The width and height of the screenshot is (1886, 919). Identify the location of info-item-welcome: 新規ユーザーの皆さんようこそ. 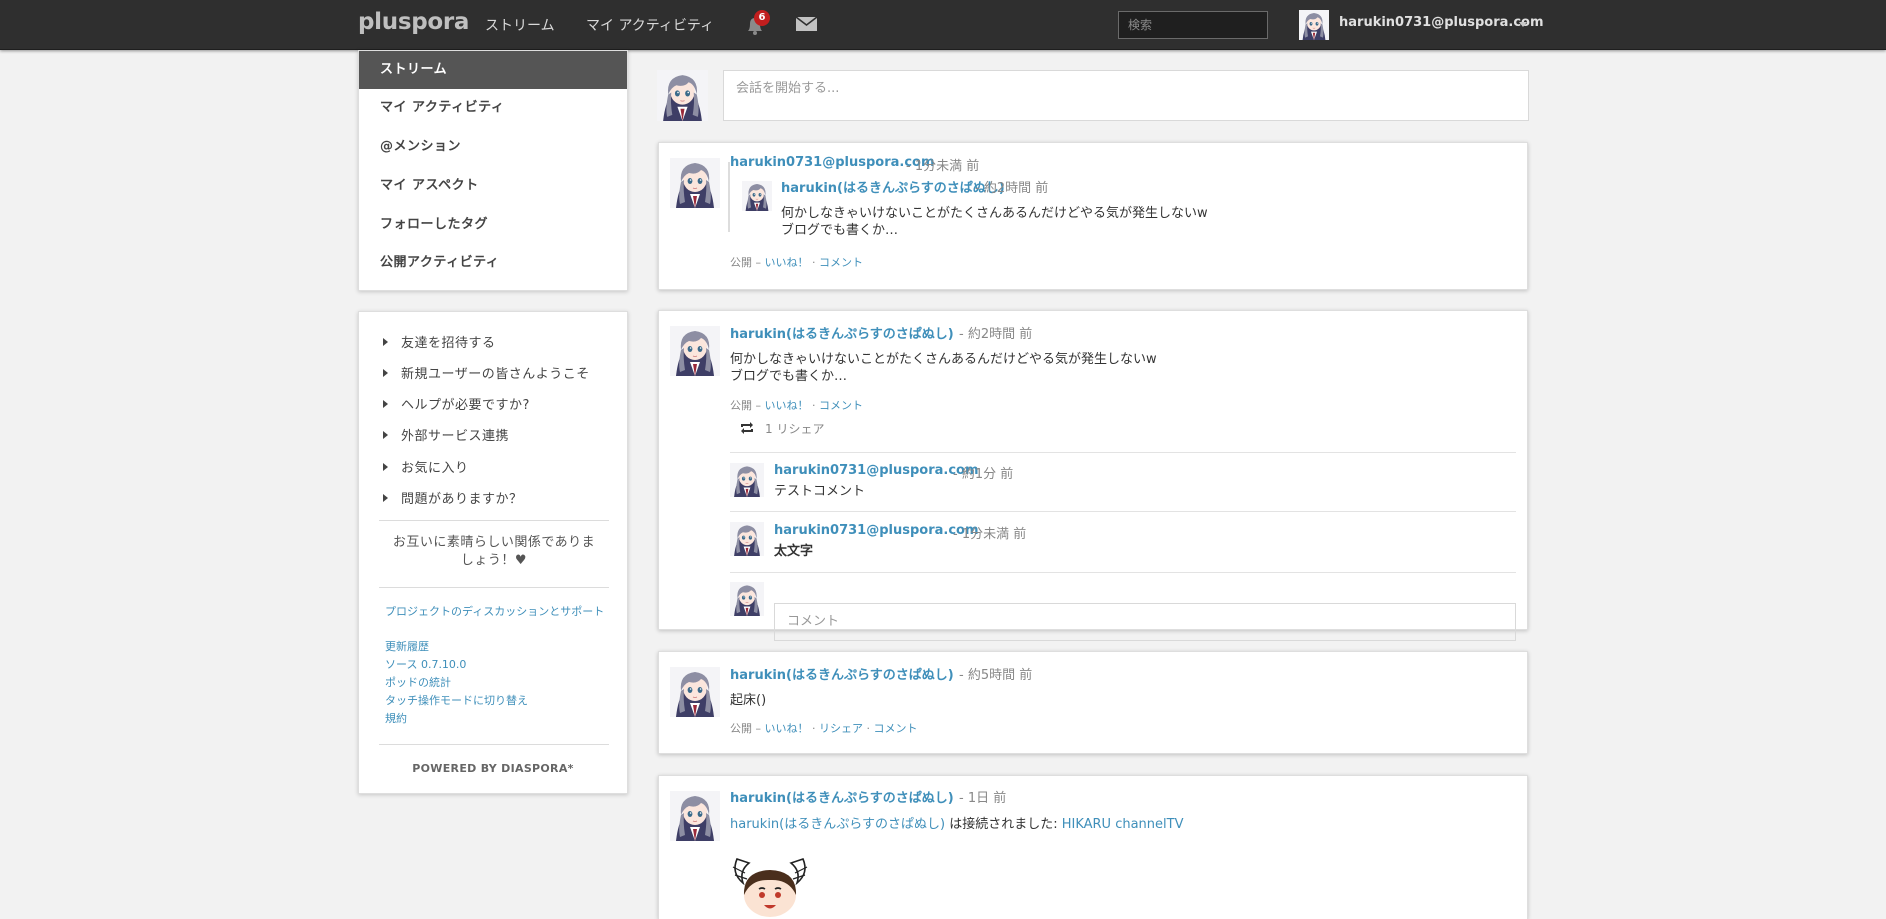
(486, 372).